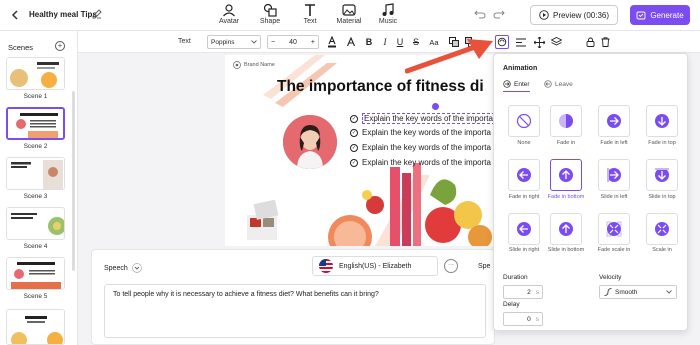 This screenshot has width=700, height=345. I want to click on scene-label-4: Scene 4, so click(35, 246).